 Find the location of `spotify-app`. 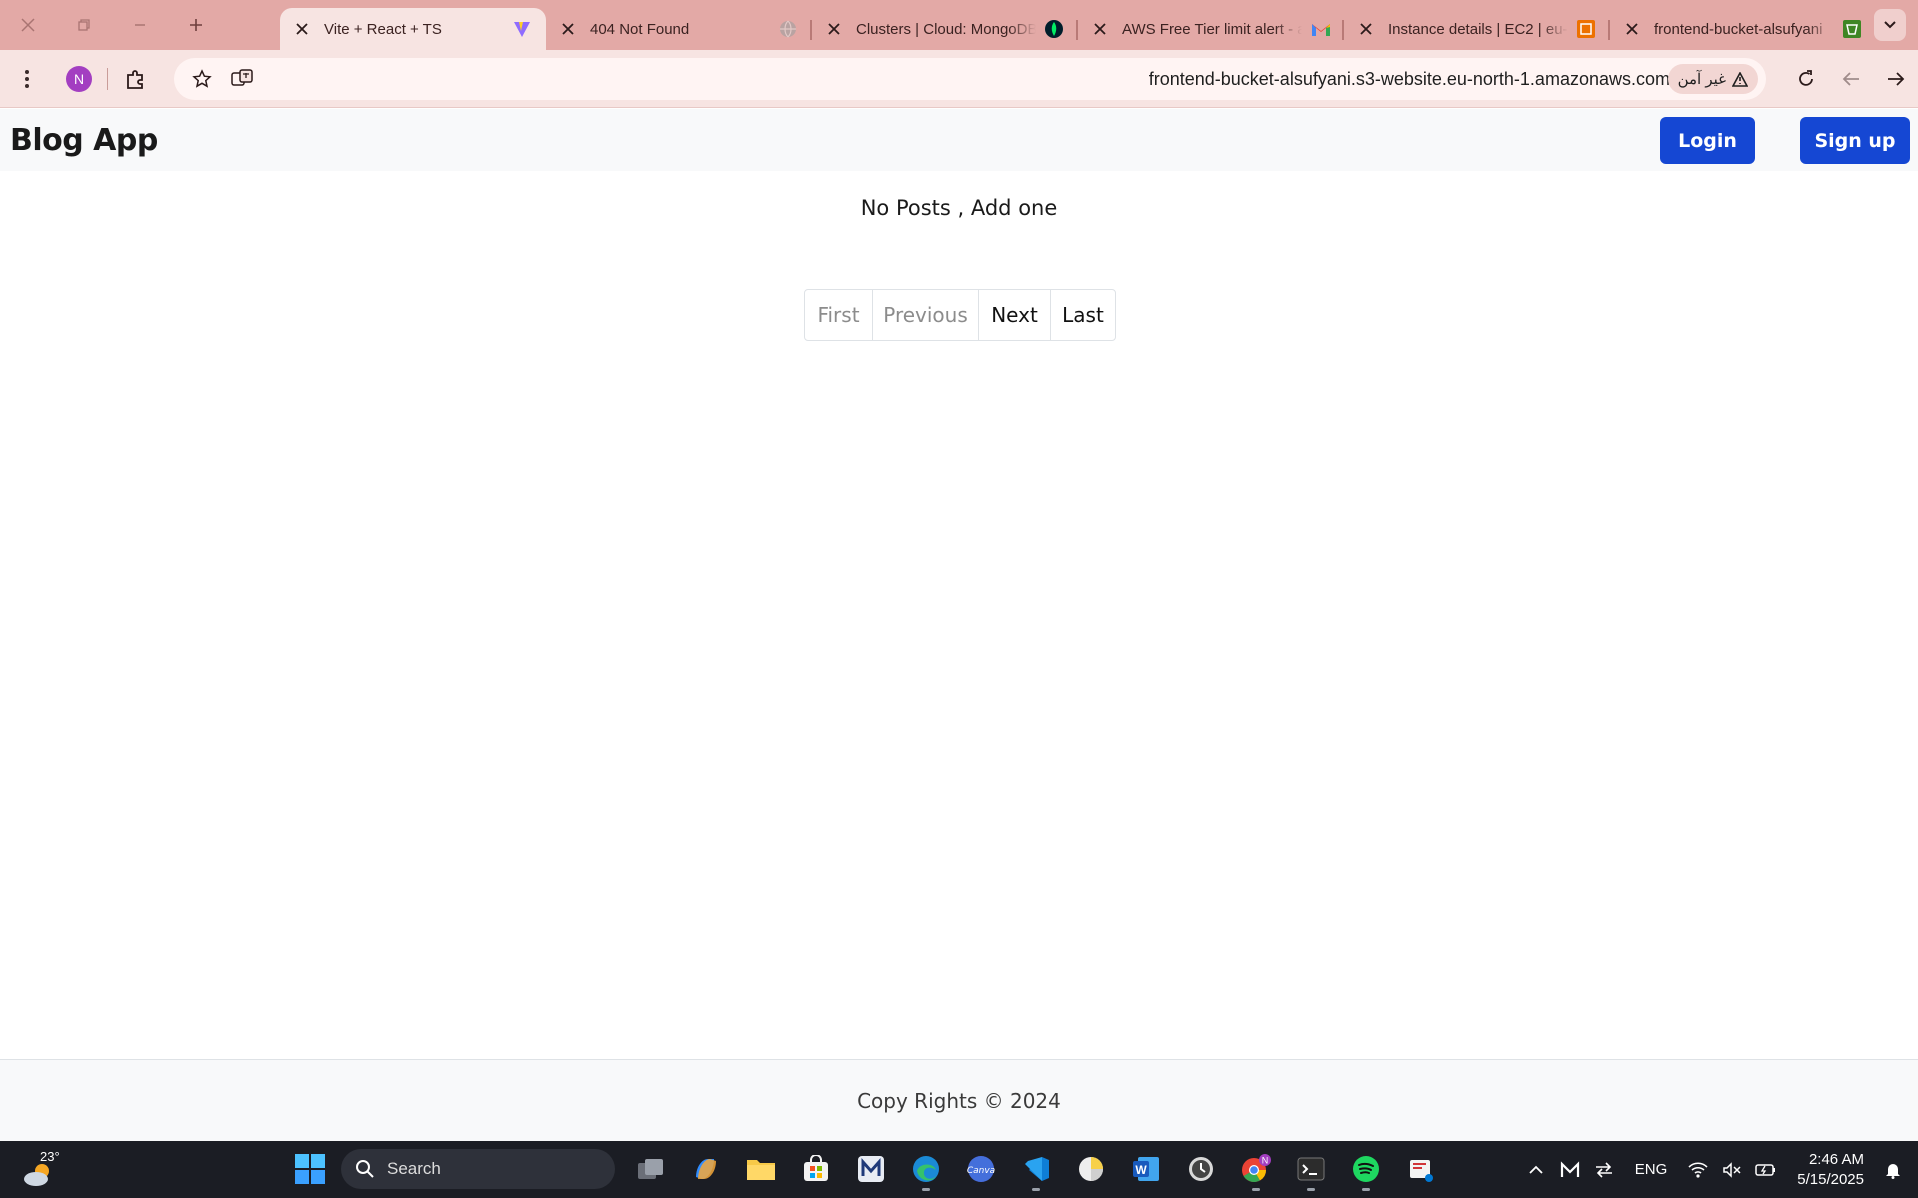

spotify-app is located at coordinates (1365, 1169).